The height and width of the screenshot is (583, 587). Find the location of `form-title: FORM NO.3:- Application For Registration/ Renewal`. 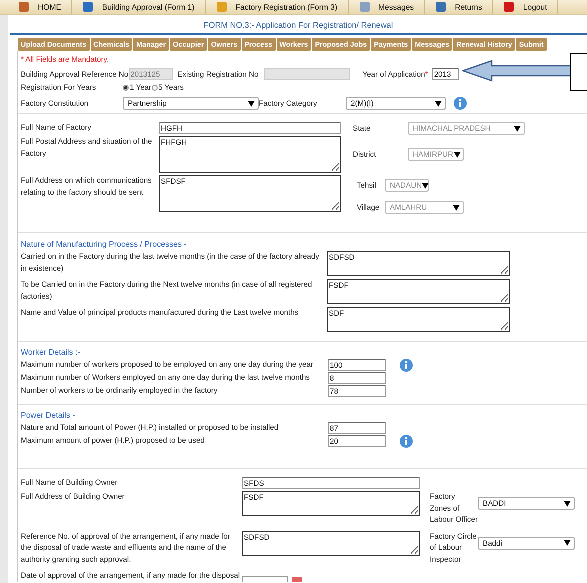

form-title: FORM NO.3:- Application For Registration/ Renewal is located at coordinates (298, 28).